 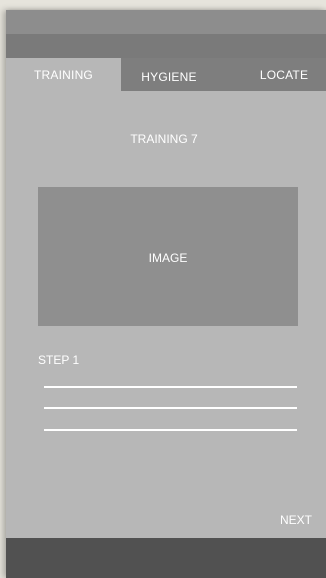 I want to click on image-placeholder-label: IMAGE, so click(x=168, y=258).